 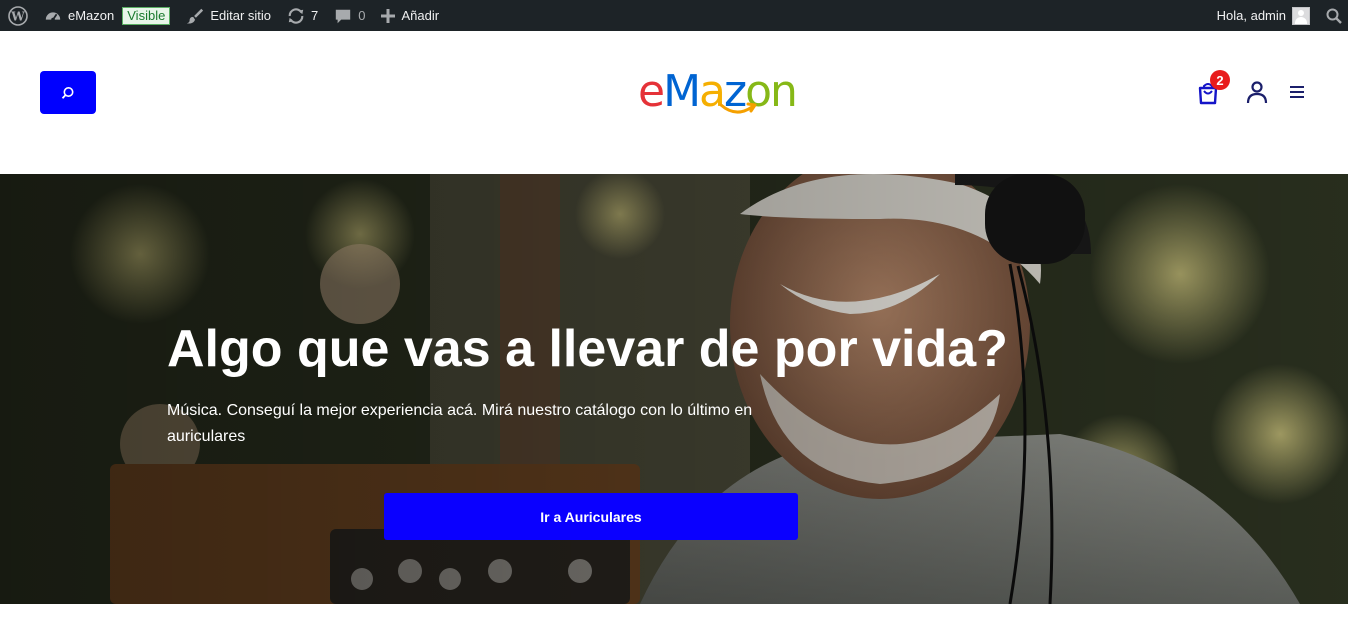 I want to click on user-icon, so click(x=1257, y=92).